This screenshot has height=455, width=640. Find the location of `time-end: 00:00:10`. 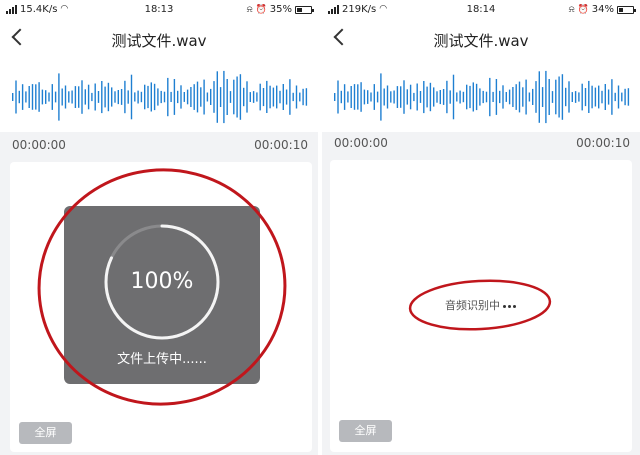

time-end: 00:00:10 is located at coordinates (603, 143).